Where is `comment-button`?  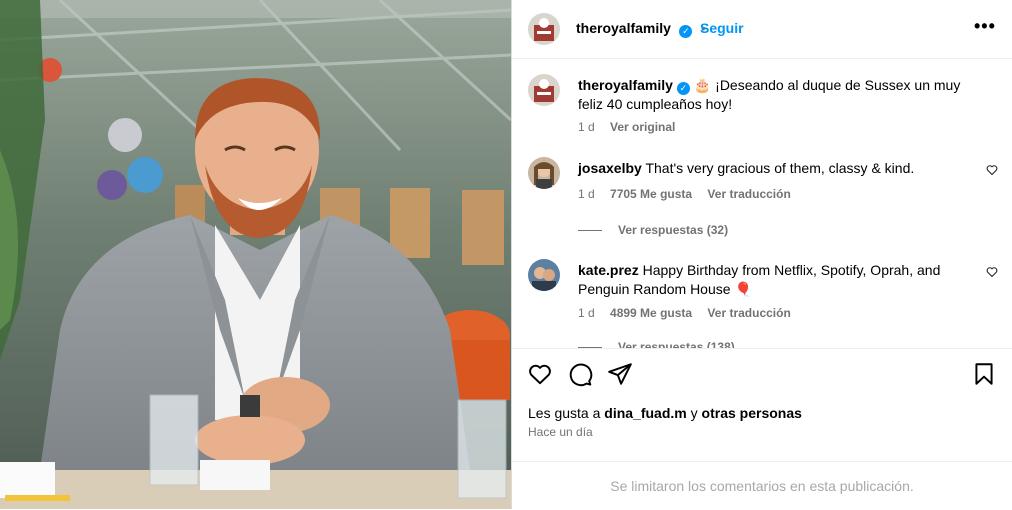 comment-button is located at coordinates (580, 374).